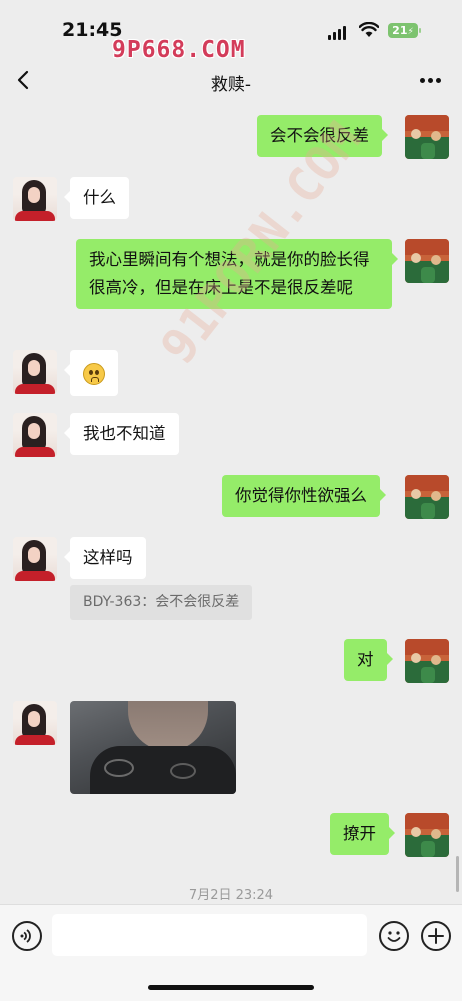  I want to click on message-bubble-outgoing: 对, so click(368, 660).